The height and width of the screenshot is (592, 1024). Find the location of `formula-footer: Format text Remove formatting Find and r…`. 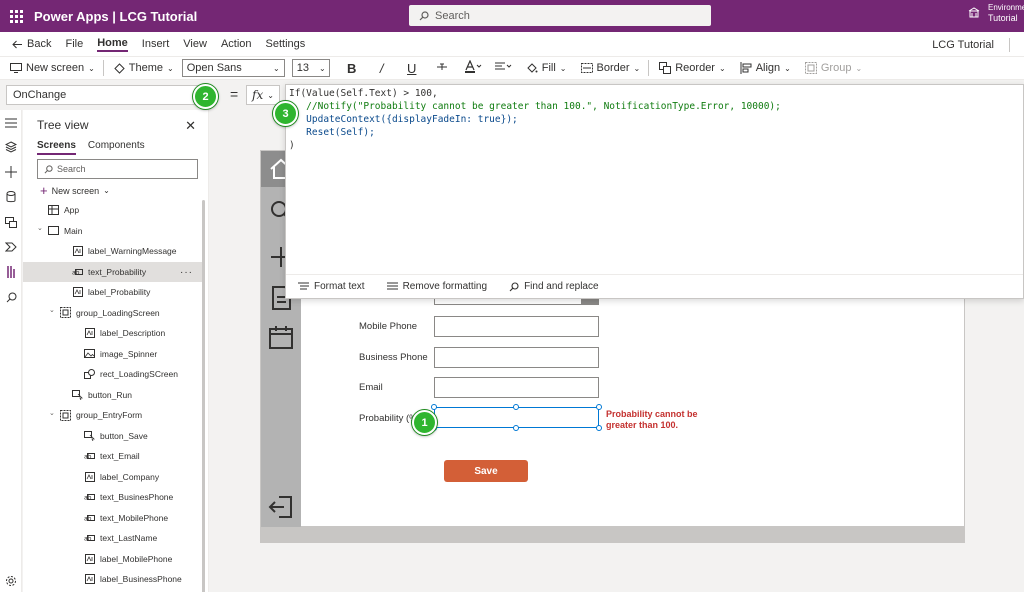

formula-footer: Format text Remove formatting Find and r… is located at coordinates (654, 286).